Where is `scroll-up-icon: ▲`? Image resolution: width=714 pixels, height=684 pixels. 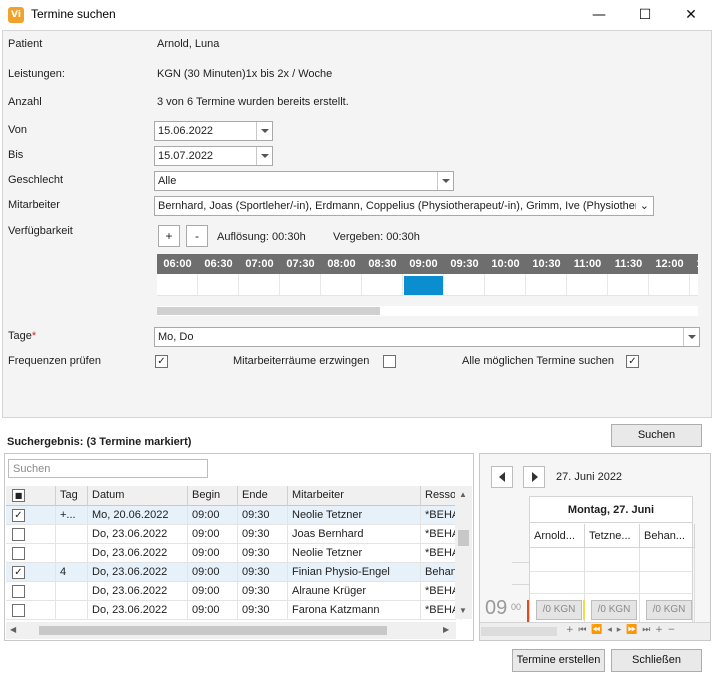
scroll-up-icon: ▲ is located at coordinates (463, 494).